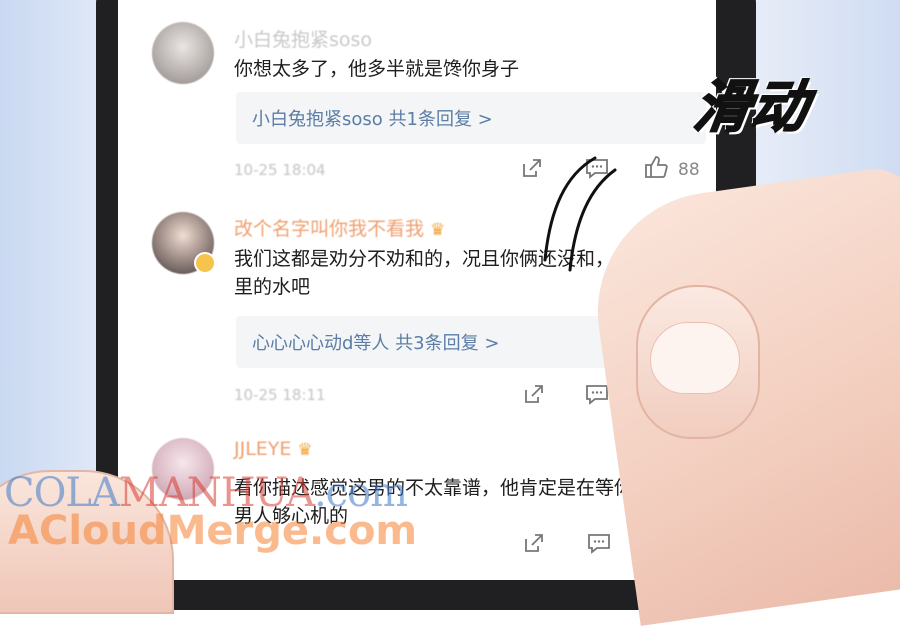 This screenshot has height=626, width=900. I want to click on like-count: 88, so click(689, 170).